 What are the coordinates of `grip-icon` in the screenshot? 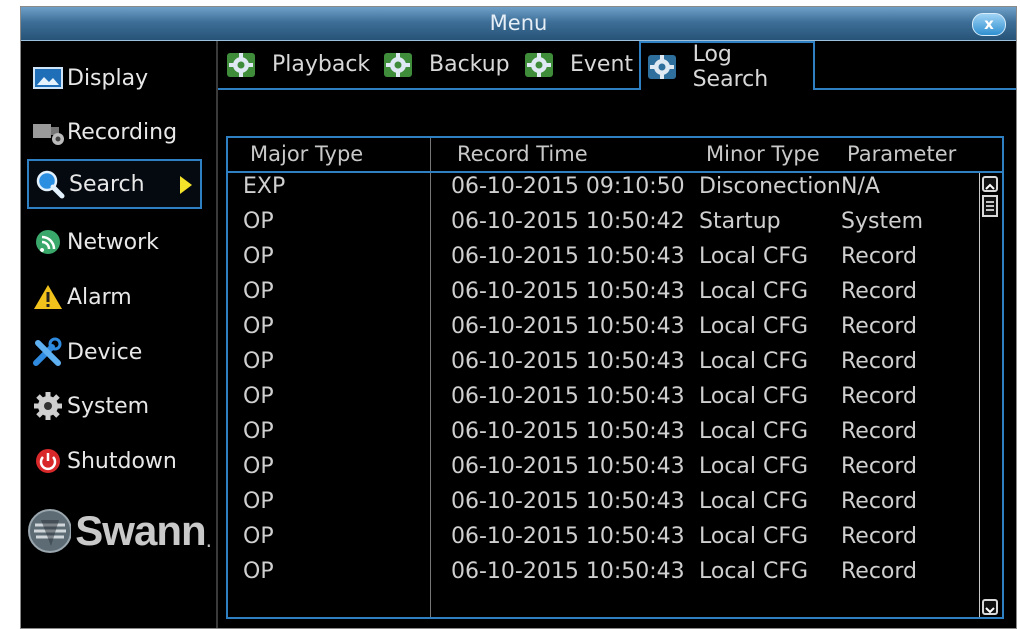 It's located at (990, 206).